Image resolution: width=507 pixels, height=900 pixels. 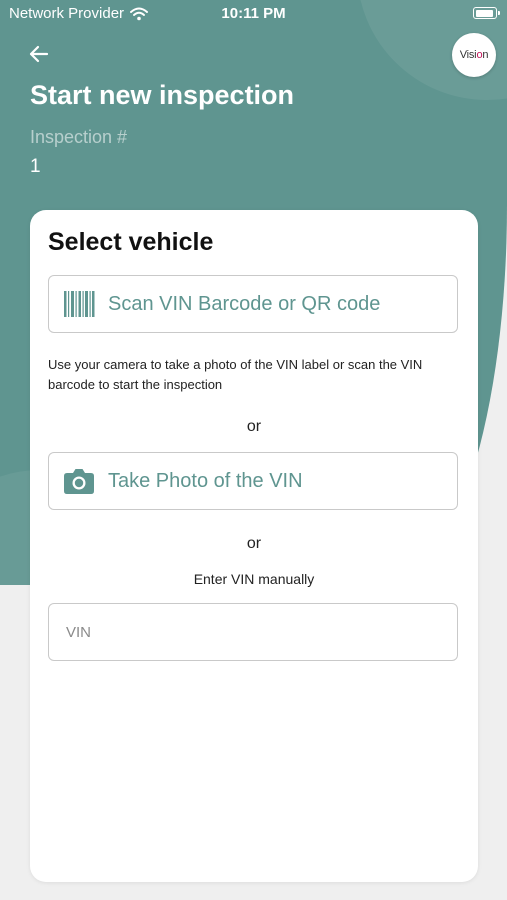 I want to click on scan-button-label: Scan VIN Barcode or QR code, so click(x=244, y=303).